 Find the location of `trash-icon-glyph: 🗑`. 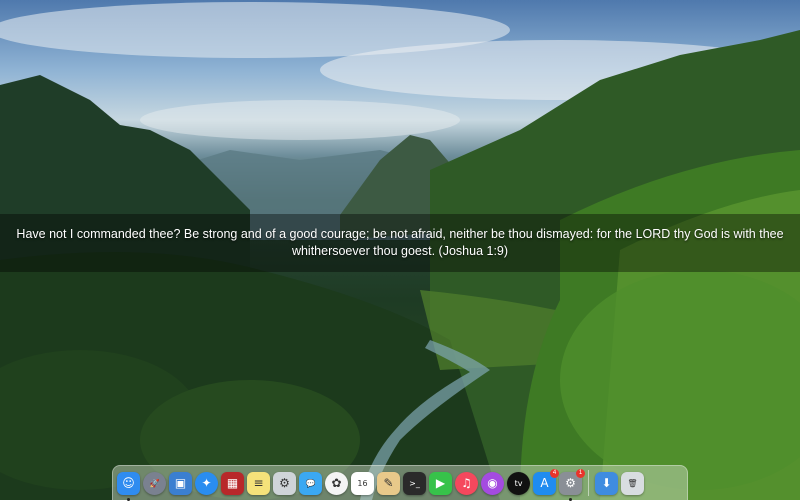

trash-icon-glyph: 🗑 is located at coordinates (632, 483).